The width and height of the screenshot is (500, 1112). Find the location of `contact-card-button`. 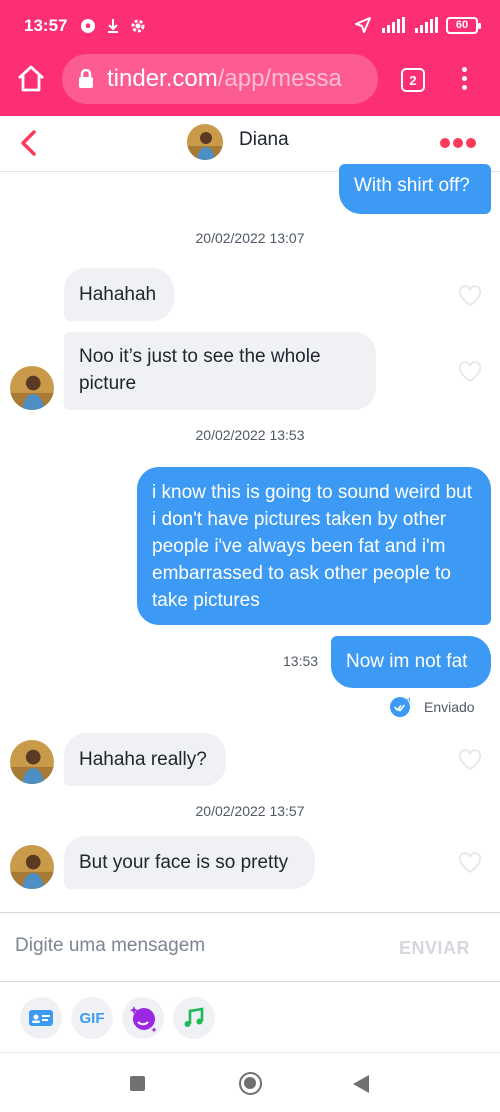

contact-card-button is located at coordinates (41, 1018).